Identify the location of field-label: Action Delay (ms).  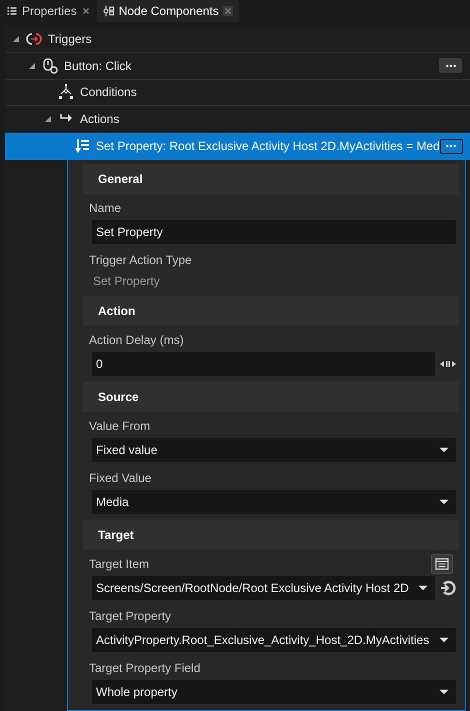
(136, 340).